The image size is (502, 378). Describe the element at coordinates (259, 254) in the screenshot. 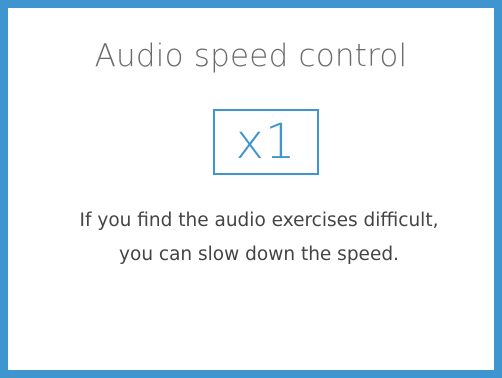

I see `description-line-2: you can slow down the speed.` at that location.